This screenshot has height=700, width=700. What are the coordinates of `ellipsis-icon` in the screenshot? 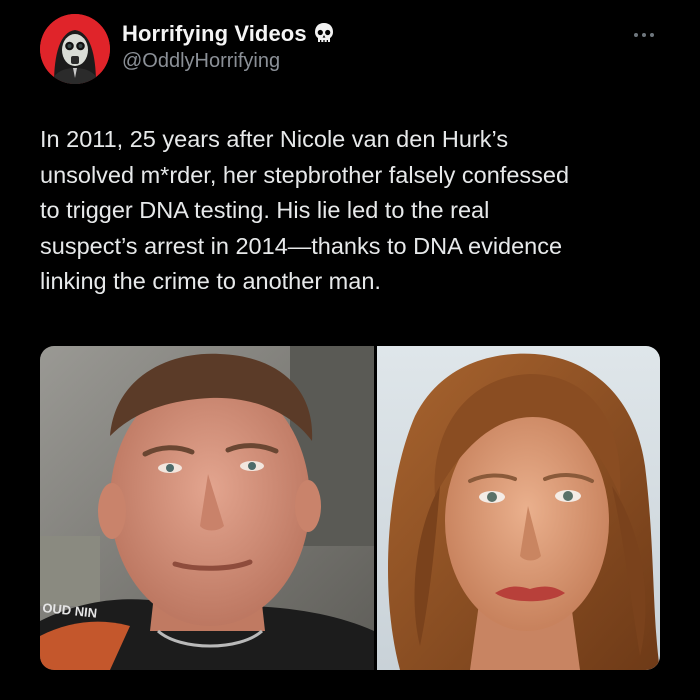 It's located at (647, 35).